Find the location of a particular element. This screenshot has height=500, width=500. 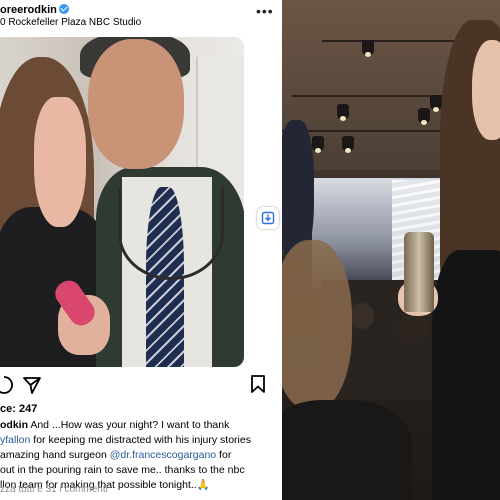

post-action-bar is located at coordinates (141, 384).